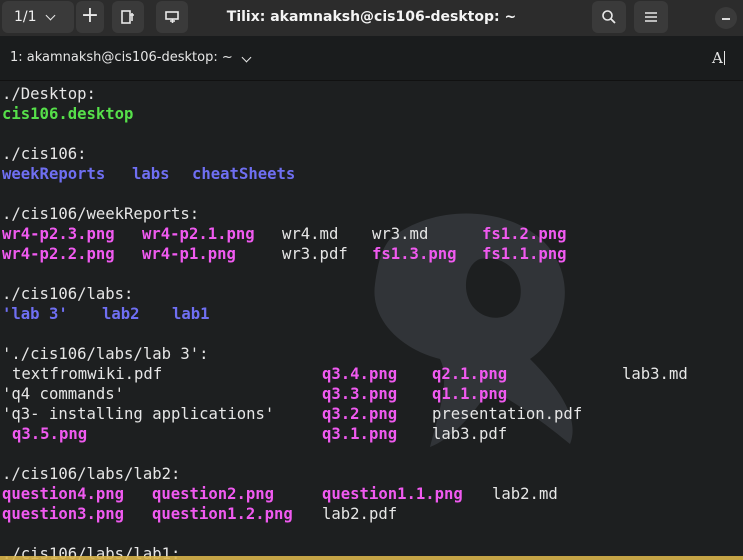 The width and height of the screenshot is (743, 560). I want to click on text-entry: 'q3- installing applications', so click(138, 414).